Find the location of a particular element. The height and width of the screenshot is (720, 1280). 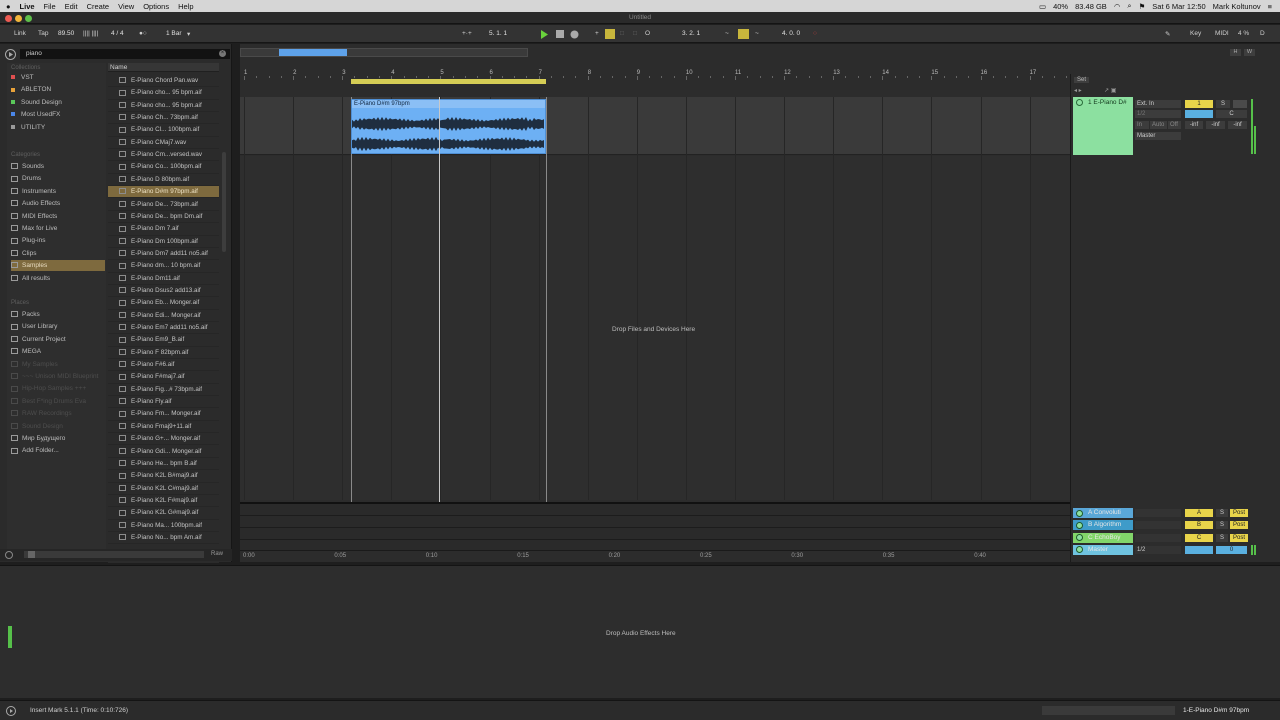

apple-icon: ● is located at coordinates (8, 6).